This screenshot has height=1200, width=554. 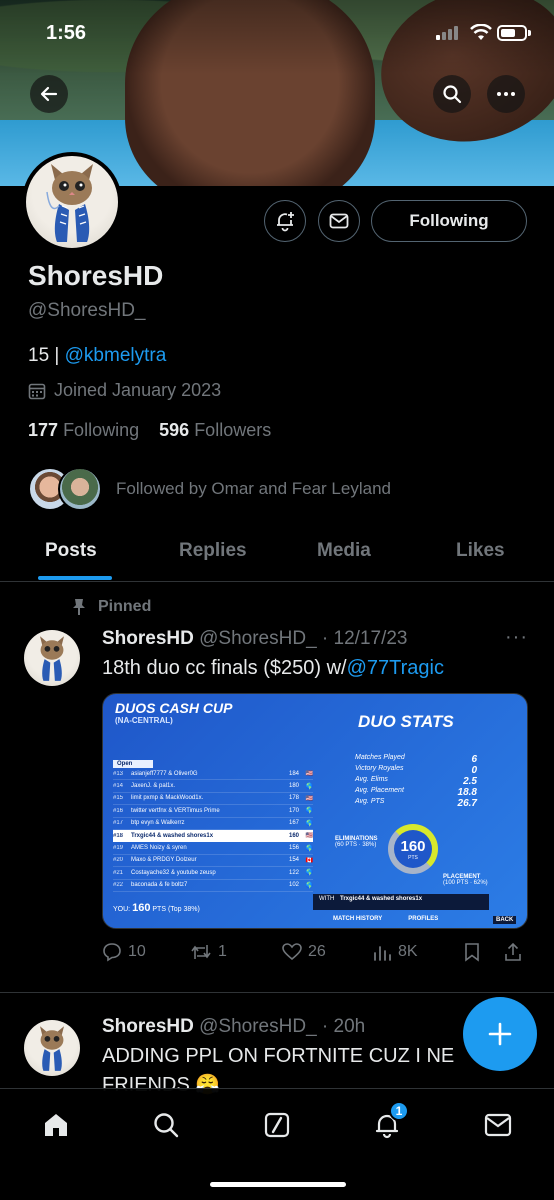 I want to click on leaderboard-row: #19 AMES Noizy & syren 156 🌎, so click(x=213, y=848).